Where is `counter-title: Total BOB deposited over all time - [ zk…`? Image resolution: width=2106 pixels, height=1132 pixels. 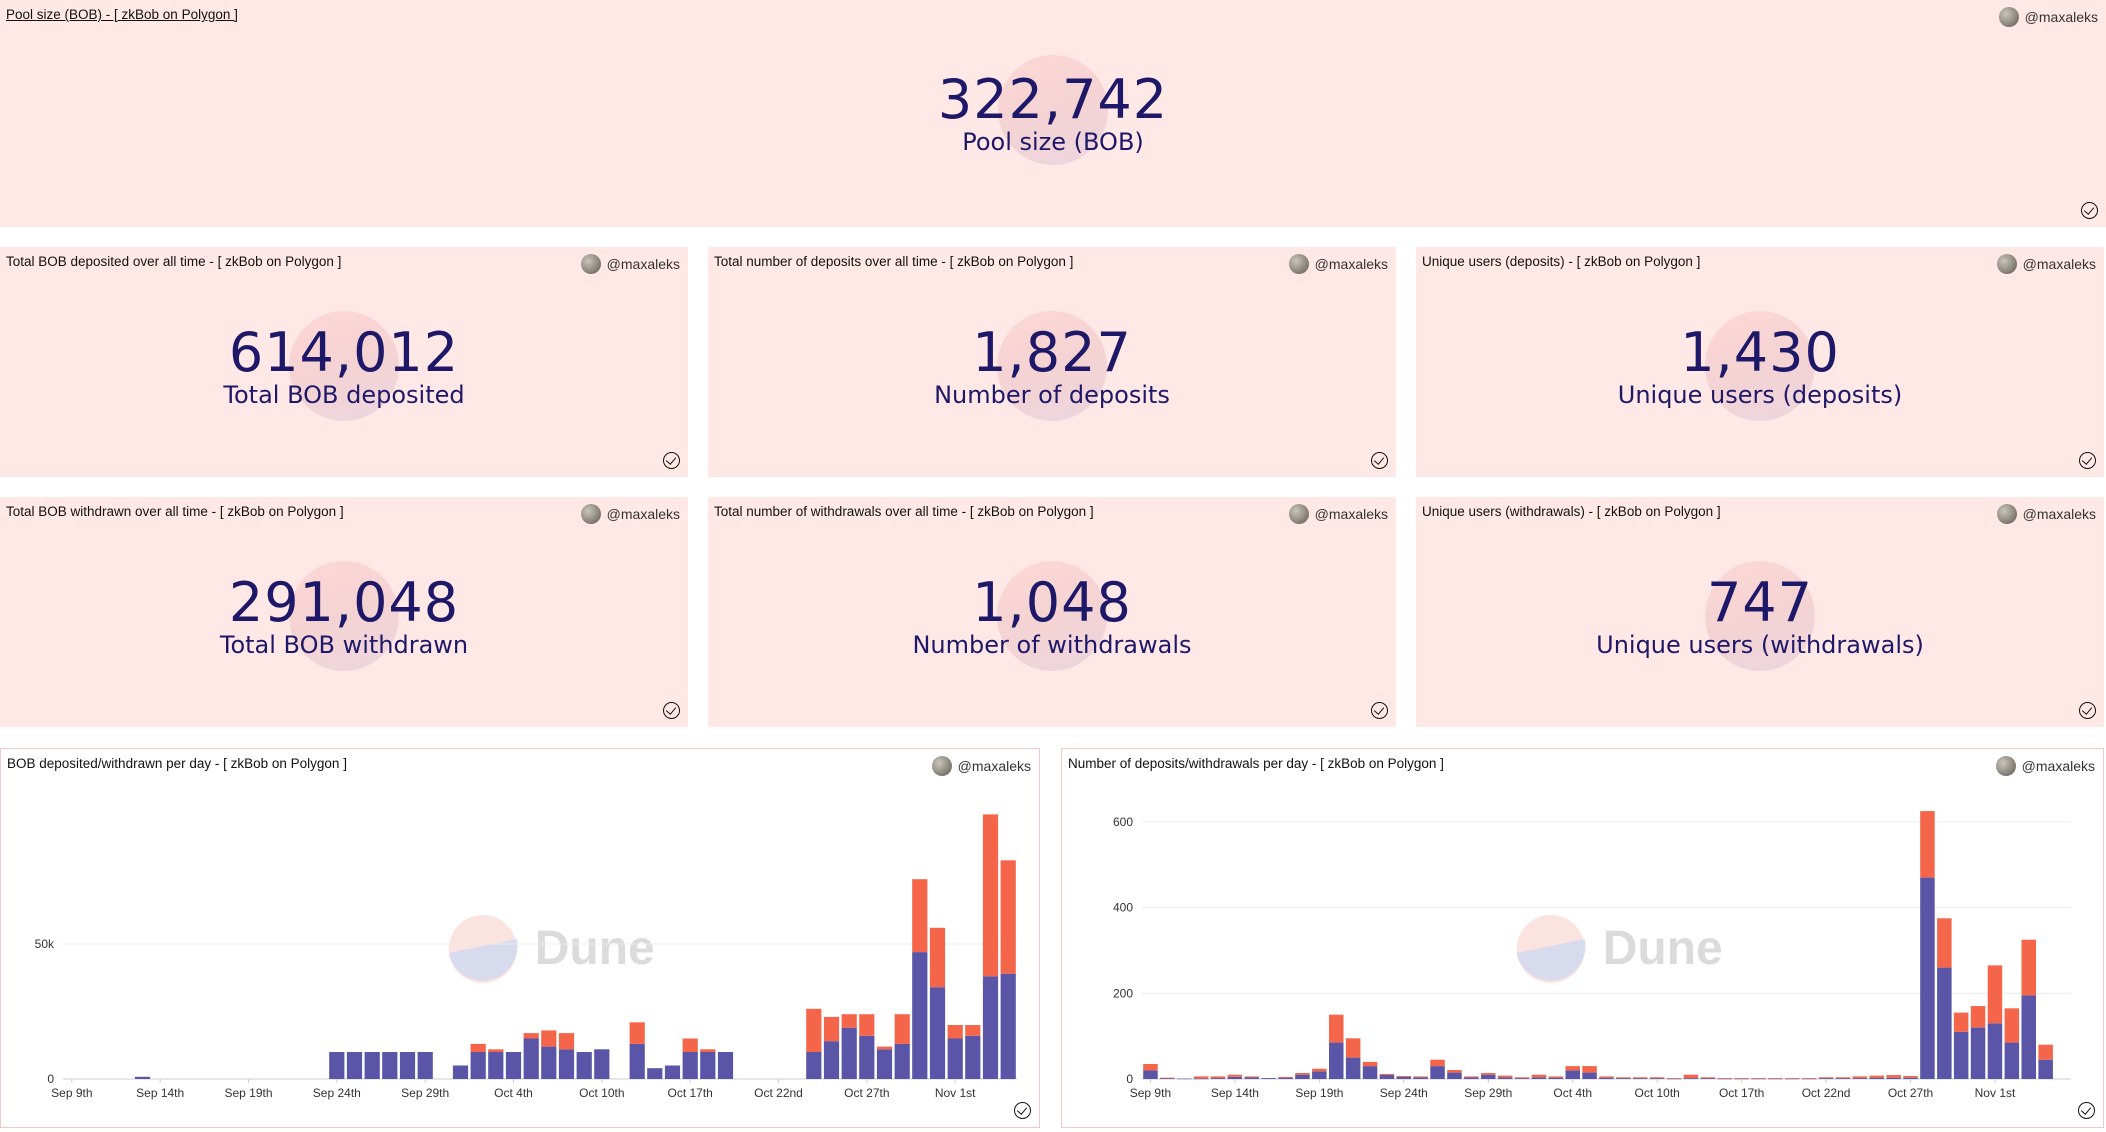
counter-title: Total BOB deposited over all time - [ zk… is located at coordinates (173, 261).